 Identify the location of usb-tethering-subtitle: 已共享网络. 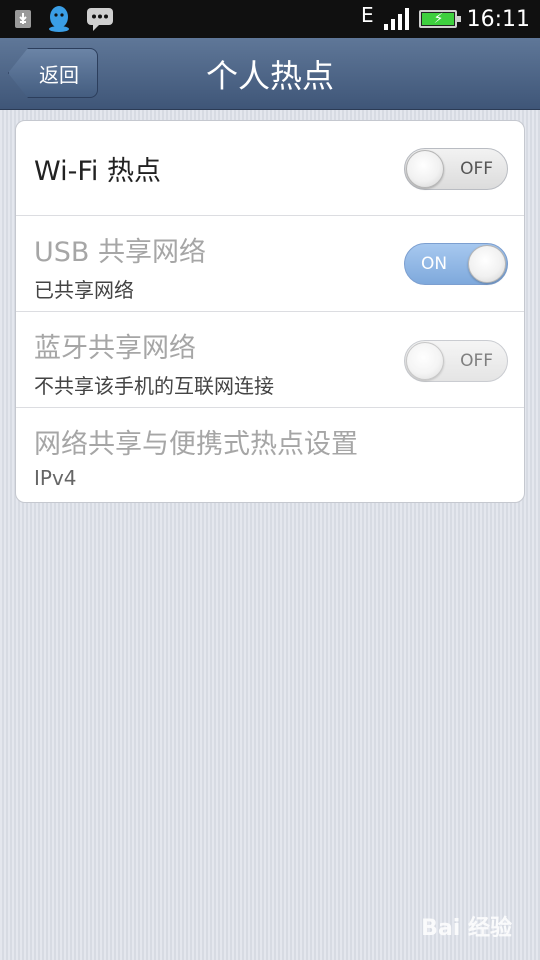
(84, 290).